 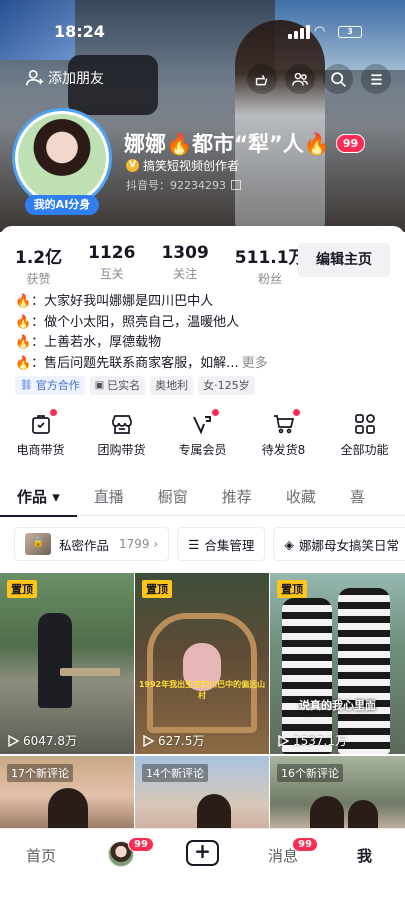 I want to click on nav-me: 我, so click(x=364, y=855).